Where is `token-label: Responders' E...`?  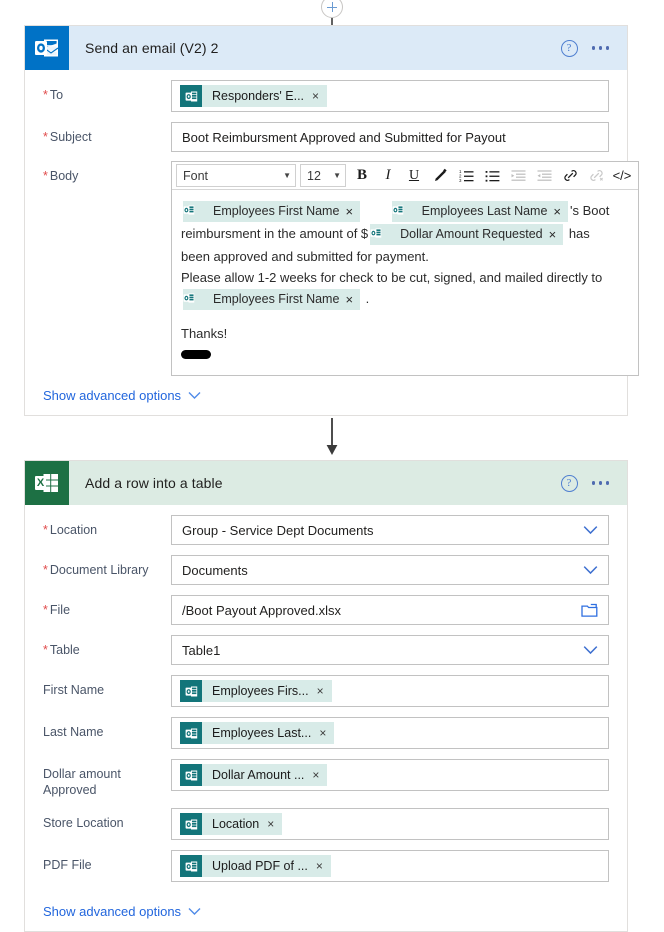
token-label: Responders' E... is located at coordinates (258, 96).